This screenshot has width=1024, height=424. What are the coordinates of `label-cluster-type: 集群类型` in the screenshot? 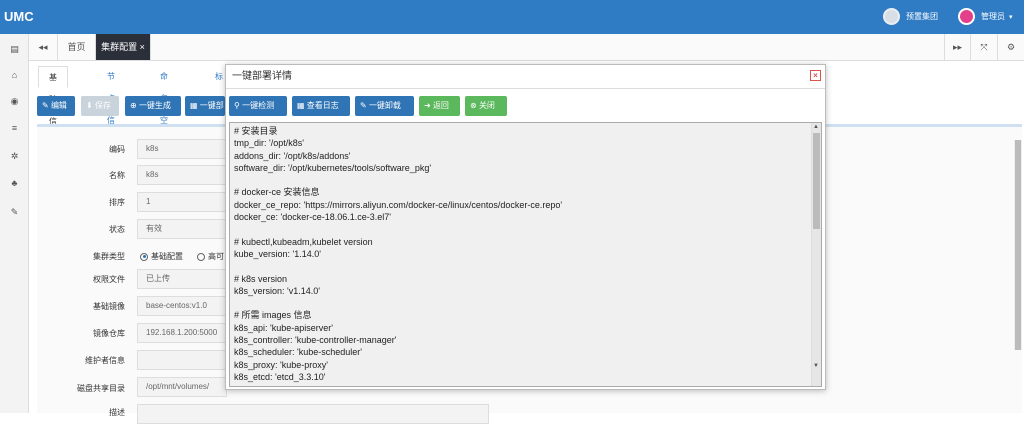 It's located at (109, 256).